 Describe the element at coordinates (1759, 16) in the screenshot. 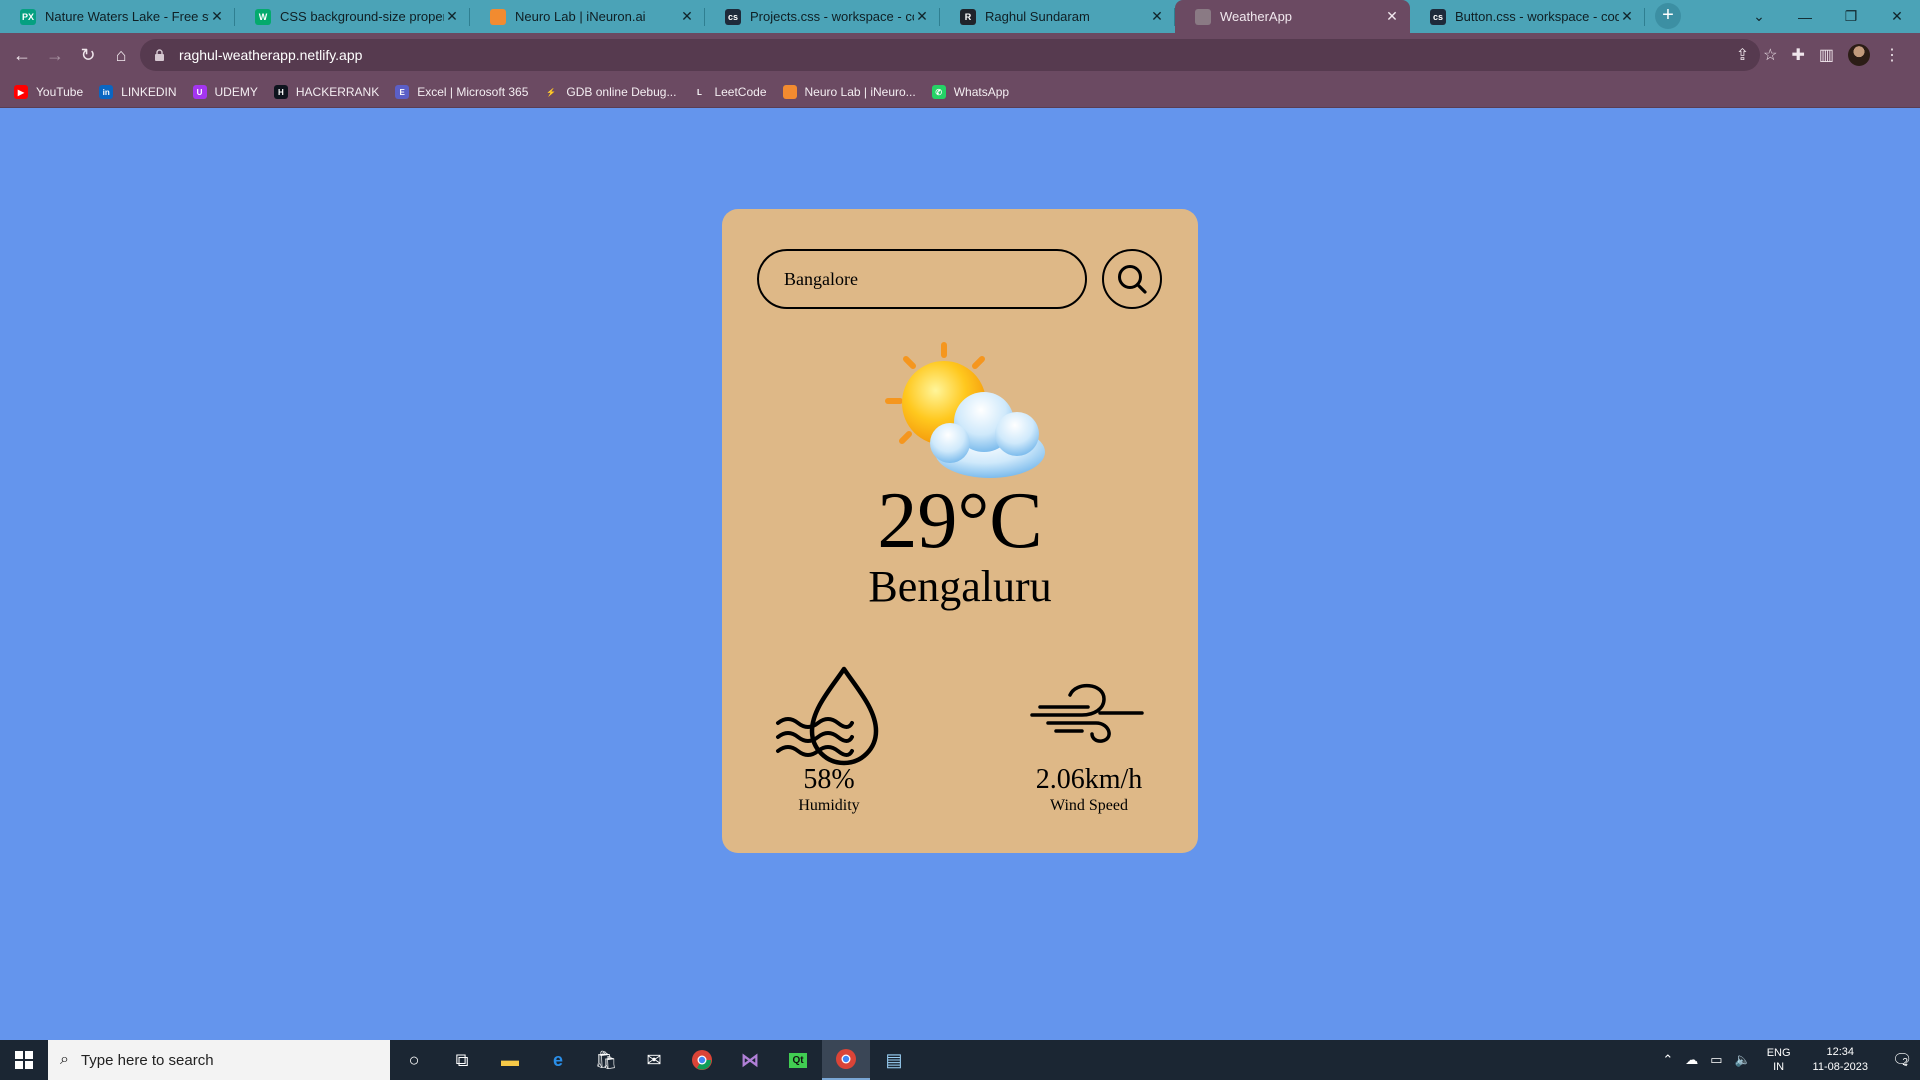

I see `tab-search-icon: ⌄` at that location.